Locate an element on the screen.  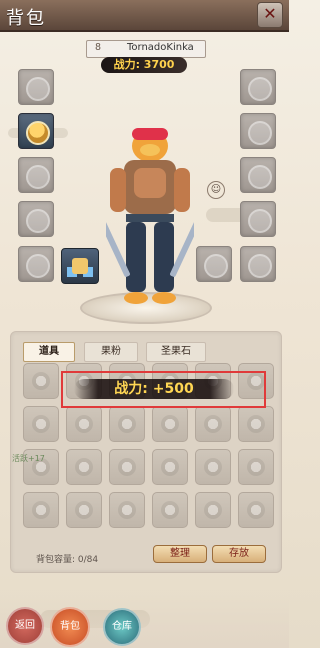
equip-slot-necklace is located at coordinates (36, 87).